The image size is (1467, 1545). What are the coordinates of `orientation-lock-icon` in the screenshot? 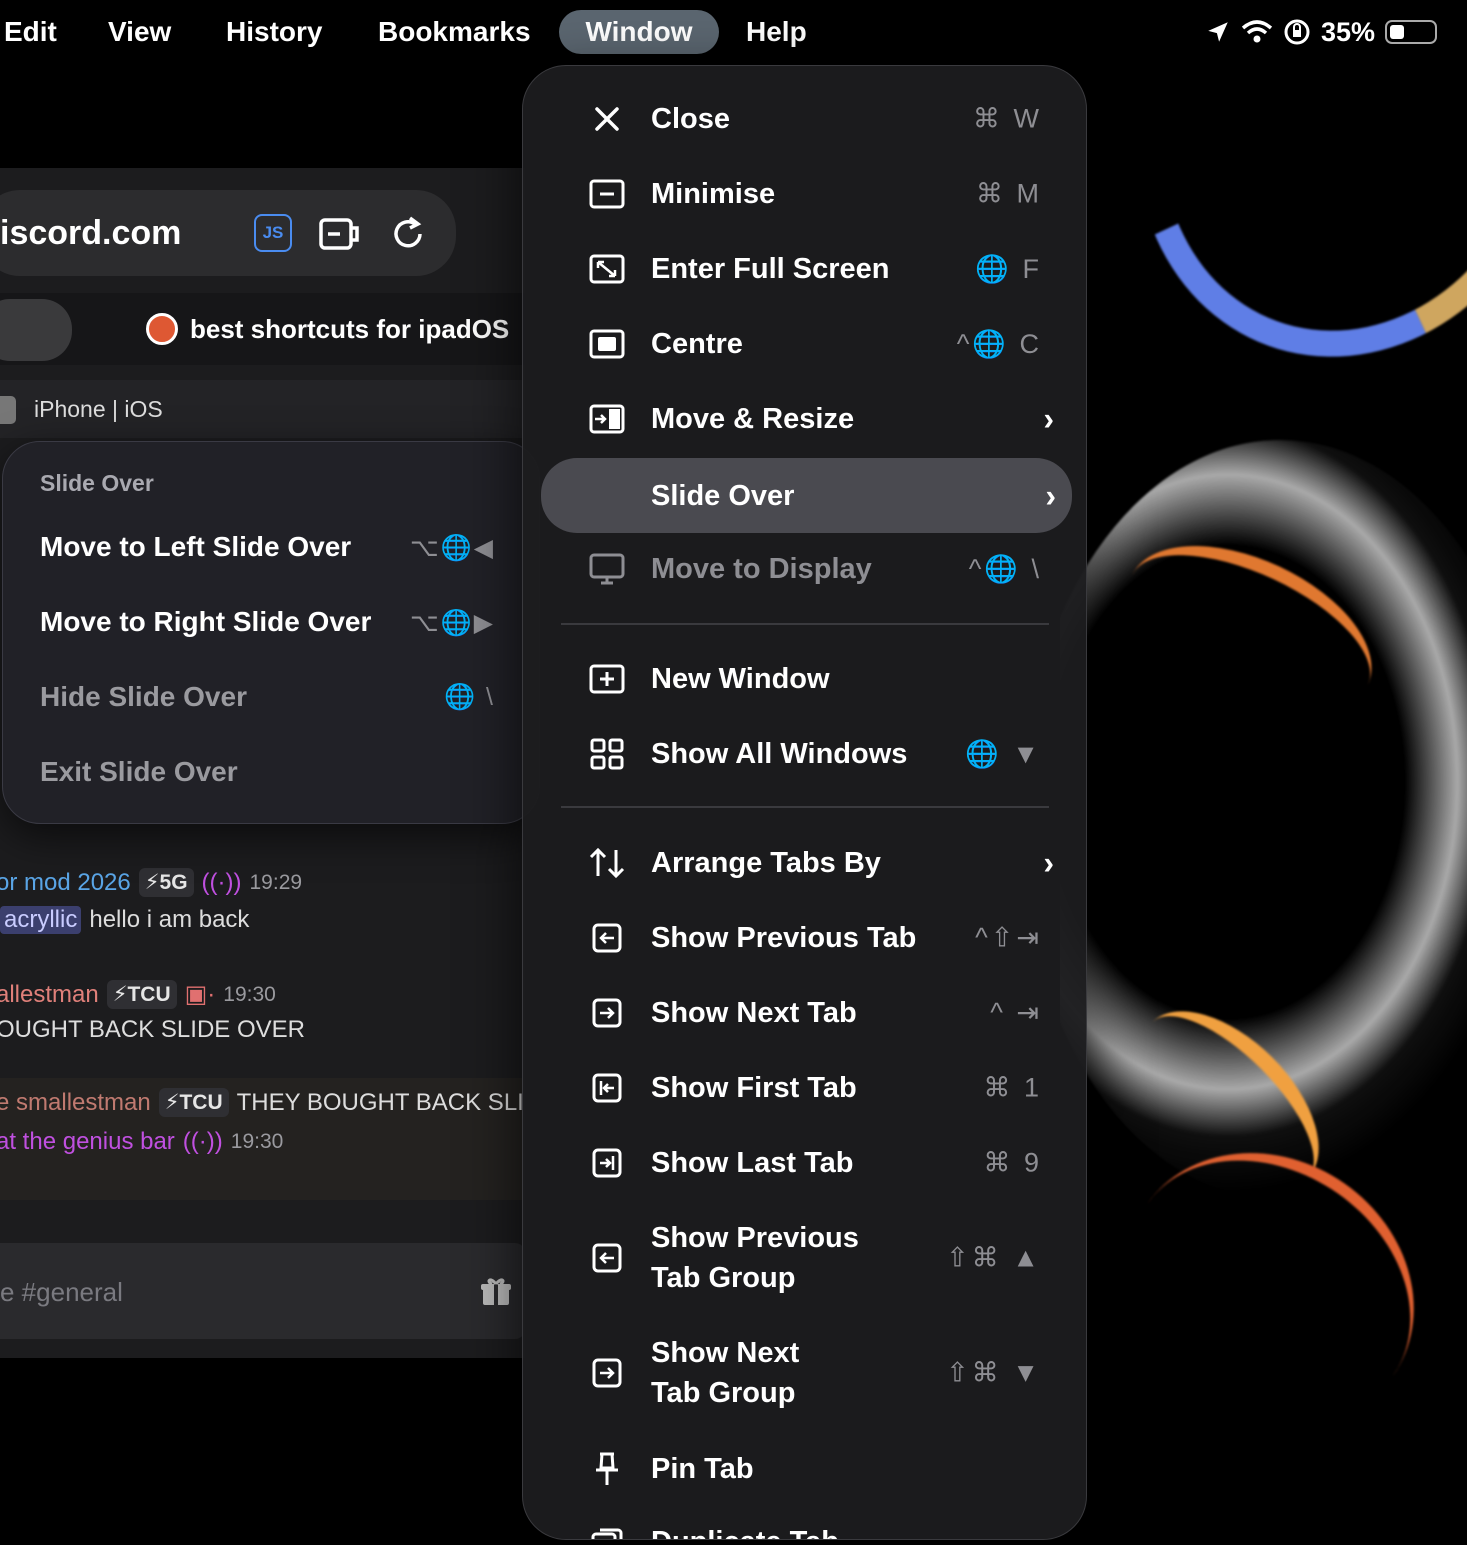 It's located at (1297, 32).